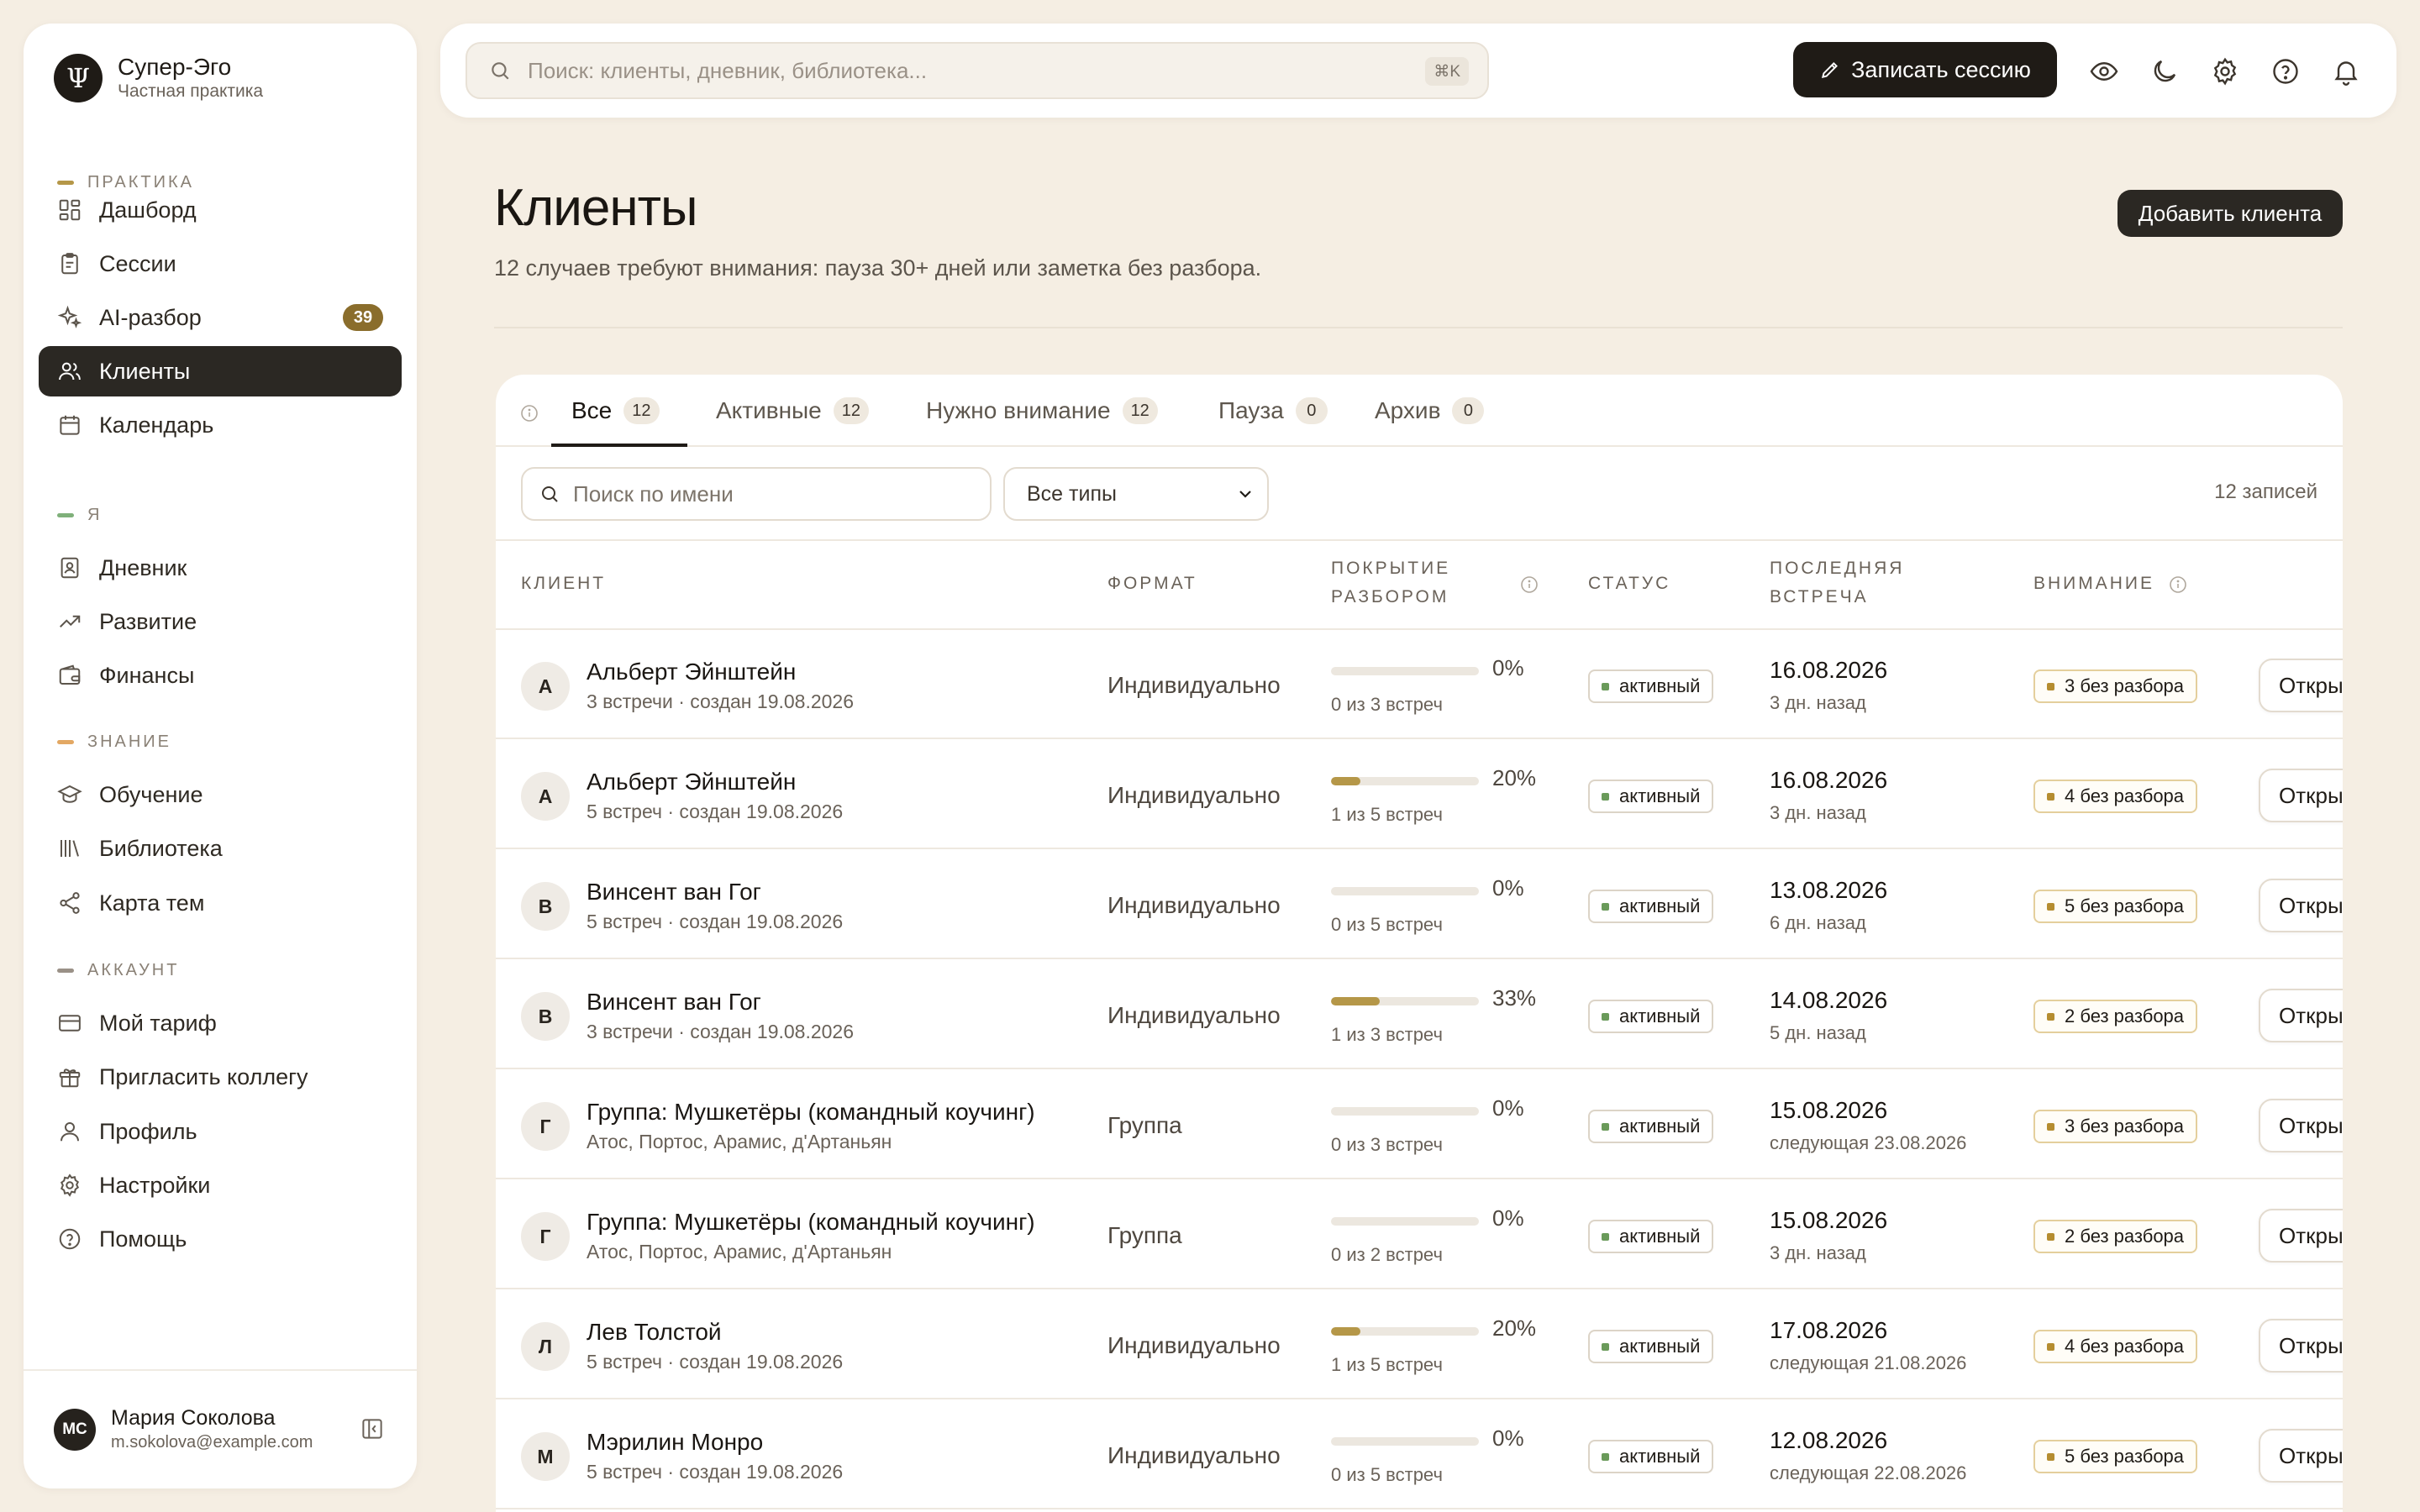  Describe the element at coordinates (372, 1428) in the screenshot. I see `sidebar-collapse-icon` at that location.